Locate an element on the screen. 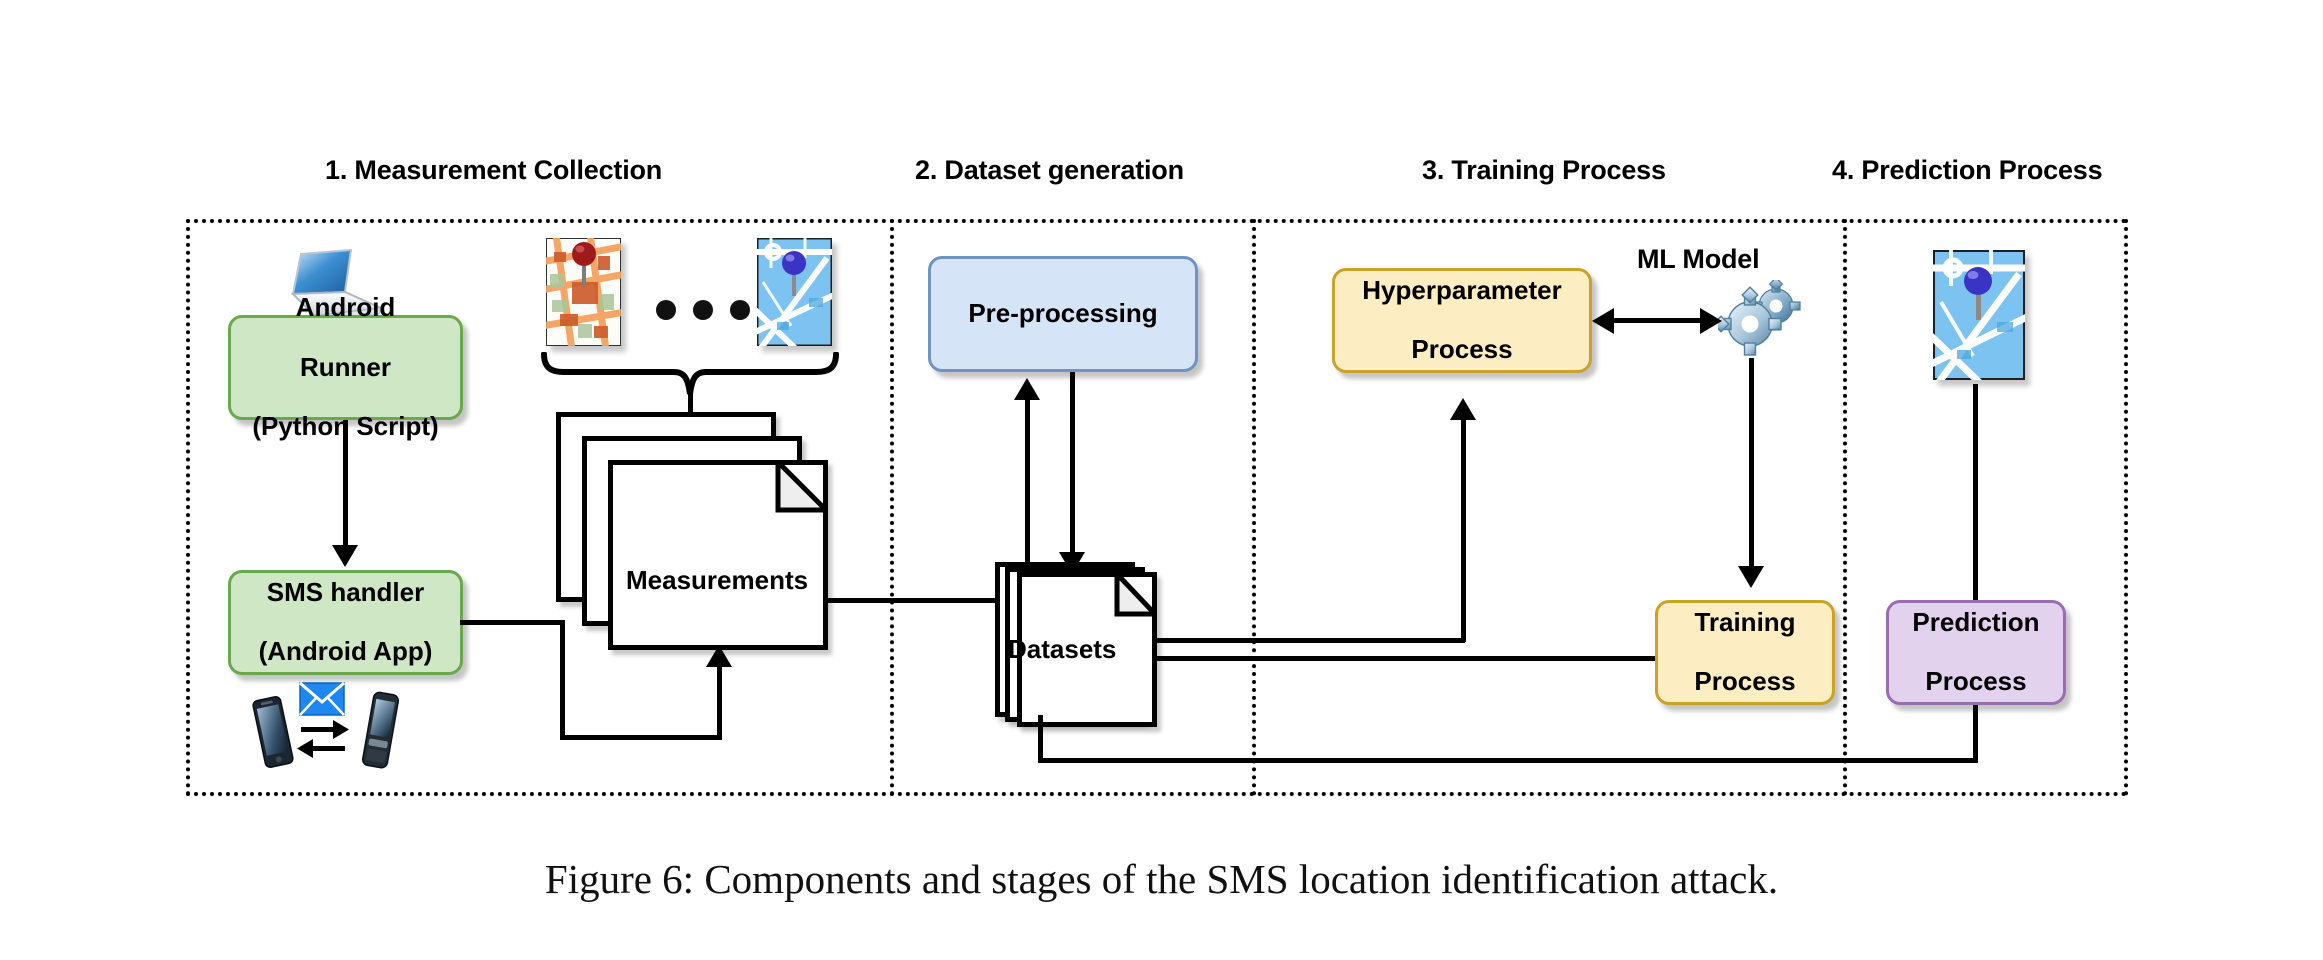 This screenshot has width=2323, height=960. section-title-prediction-process: 4. Prediction Process is located at coordinates (1967, 170).